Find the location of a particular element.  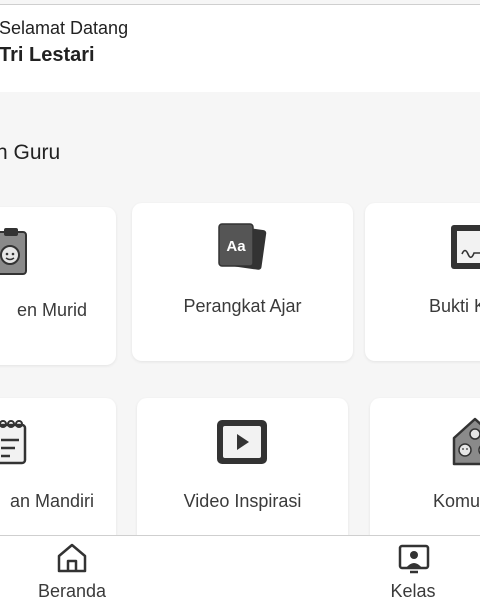

menu-card-label: Video Inspirasi is located at coordinates (242, 501).